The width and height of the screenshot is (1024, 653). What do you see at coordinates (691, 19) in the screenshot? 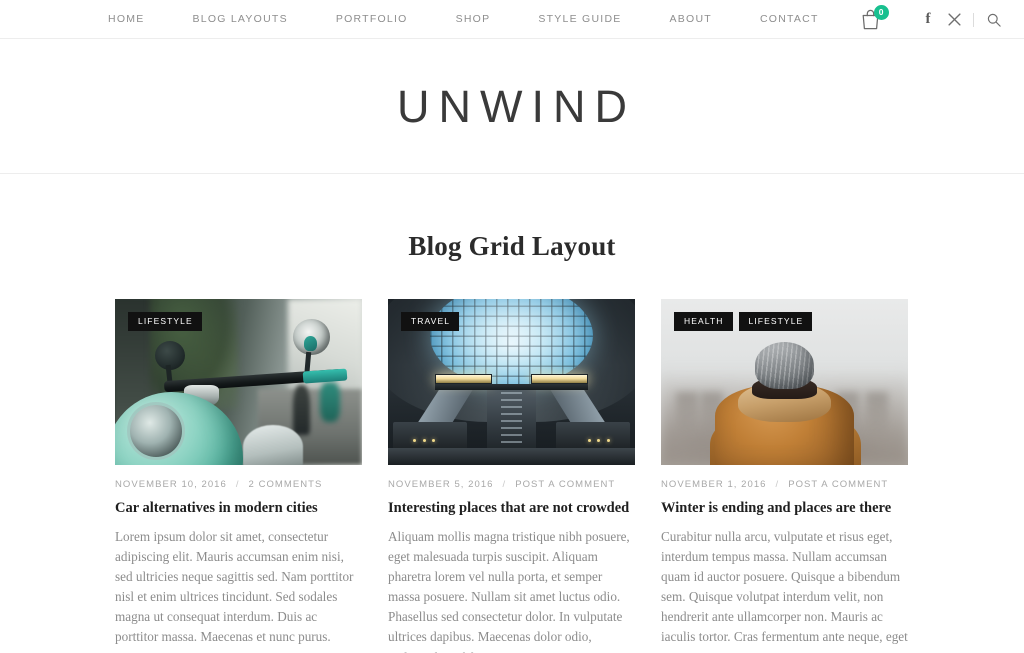
I see `nav-item-about: ABOUT` at bounding box center [691, 19].